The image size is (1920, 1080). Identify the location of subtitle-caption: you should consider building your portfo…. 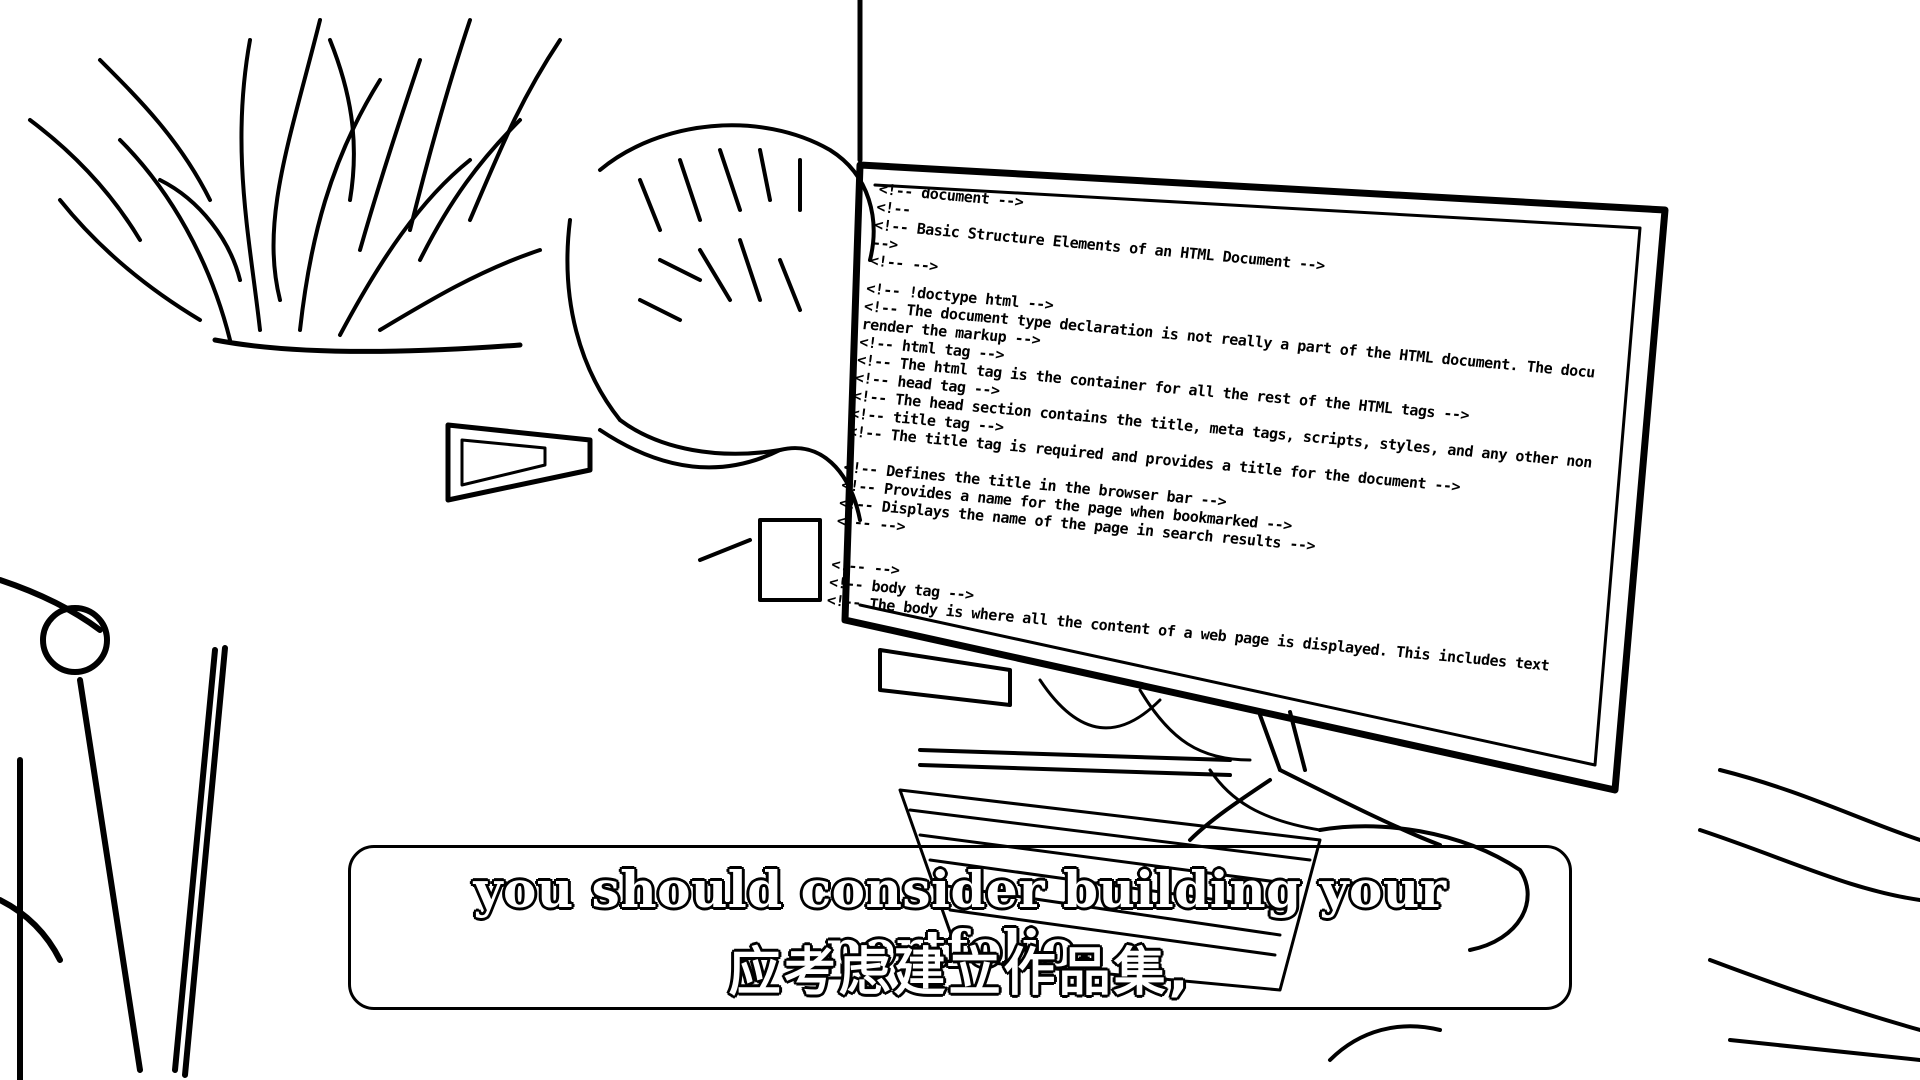
(960, 927).